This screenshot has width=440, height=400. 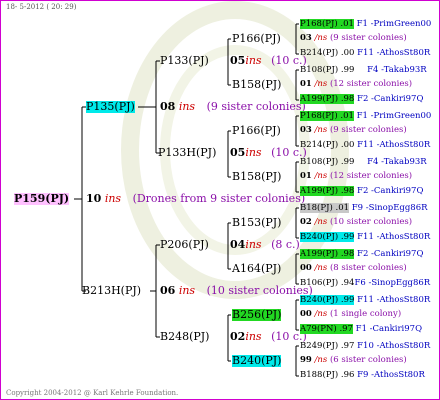 I want to click on root-ins: ins, so click(x=113, y=198).